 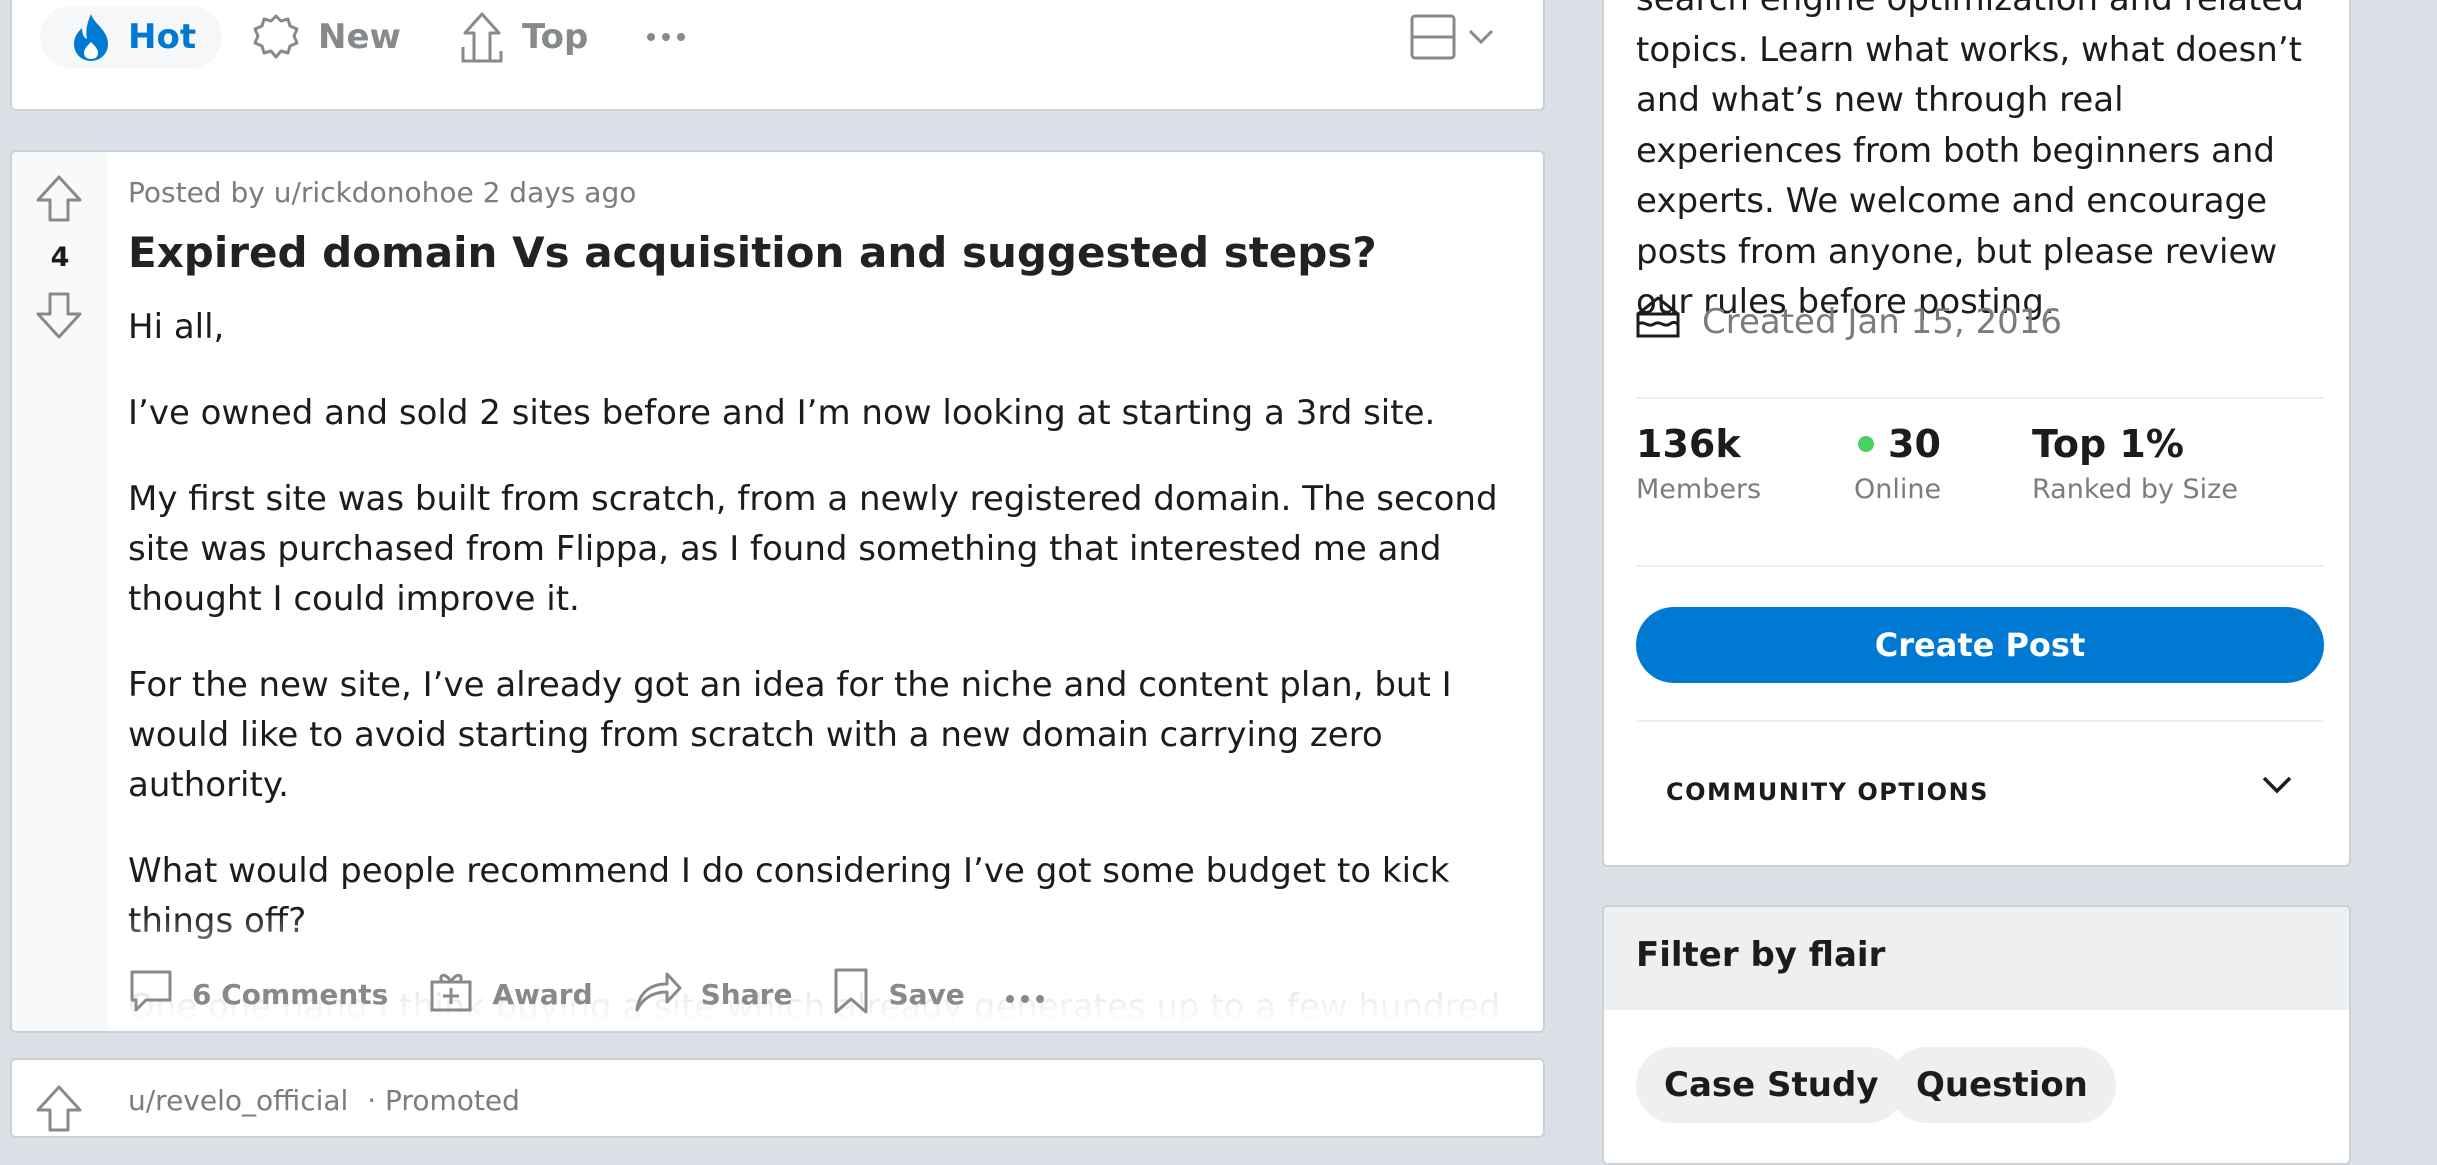 What do you see at coordinates (555, 37) in the screenshot?
I see `sort-top-label: Top` at bounding box center [555, 37].